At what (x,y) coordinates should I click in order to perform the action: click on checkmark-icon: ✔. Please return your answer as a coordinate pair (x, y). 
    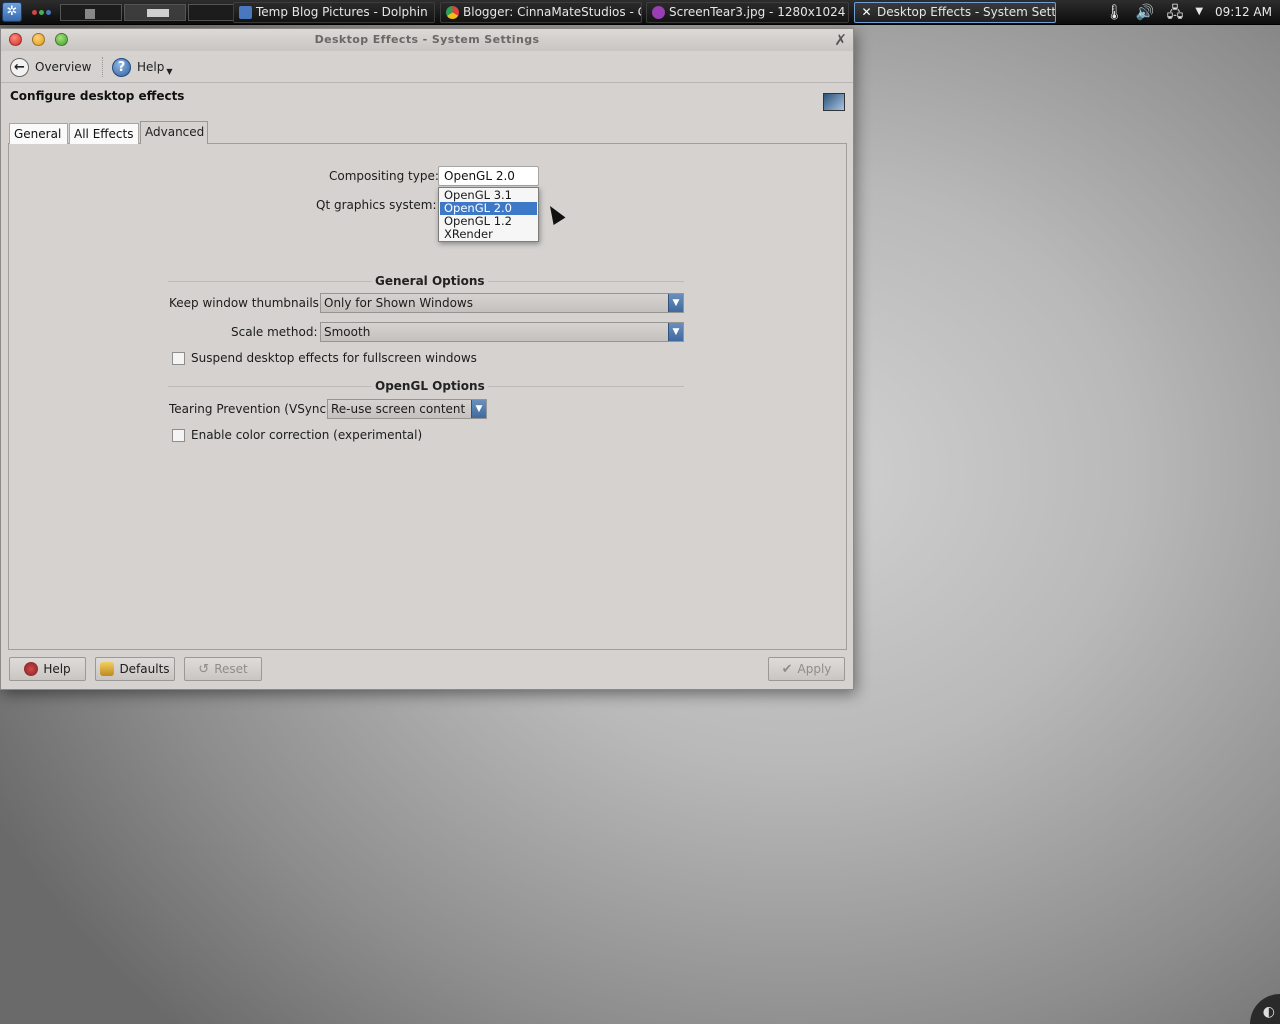
    Looking at the image, I should click on (787, 669).